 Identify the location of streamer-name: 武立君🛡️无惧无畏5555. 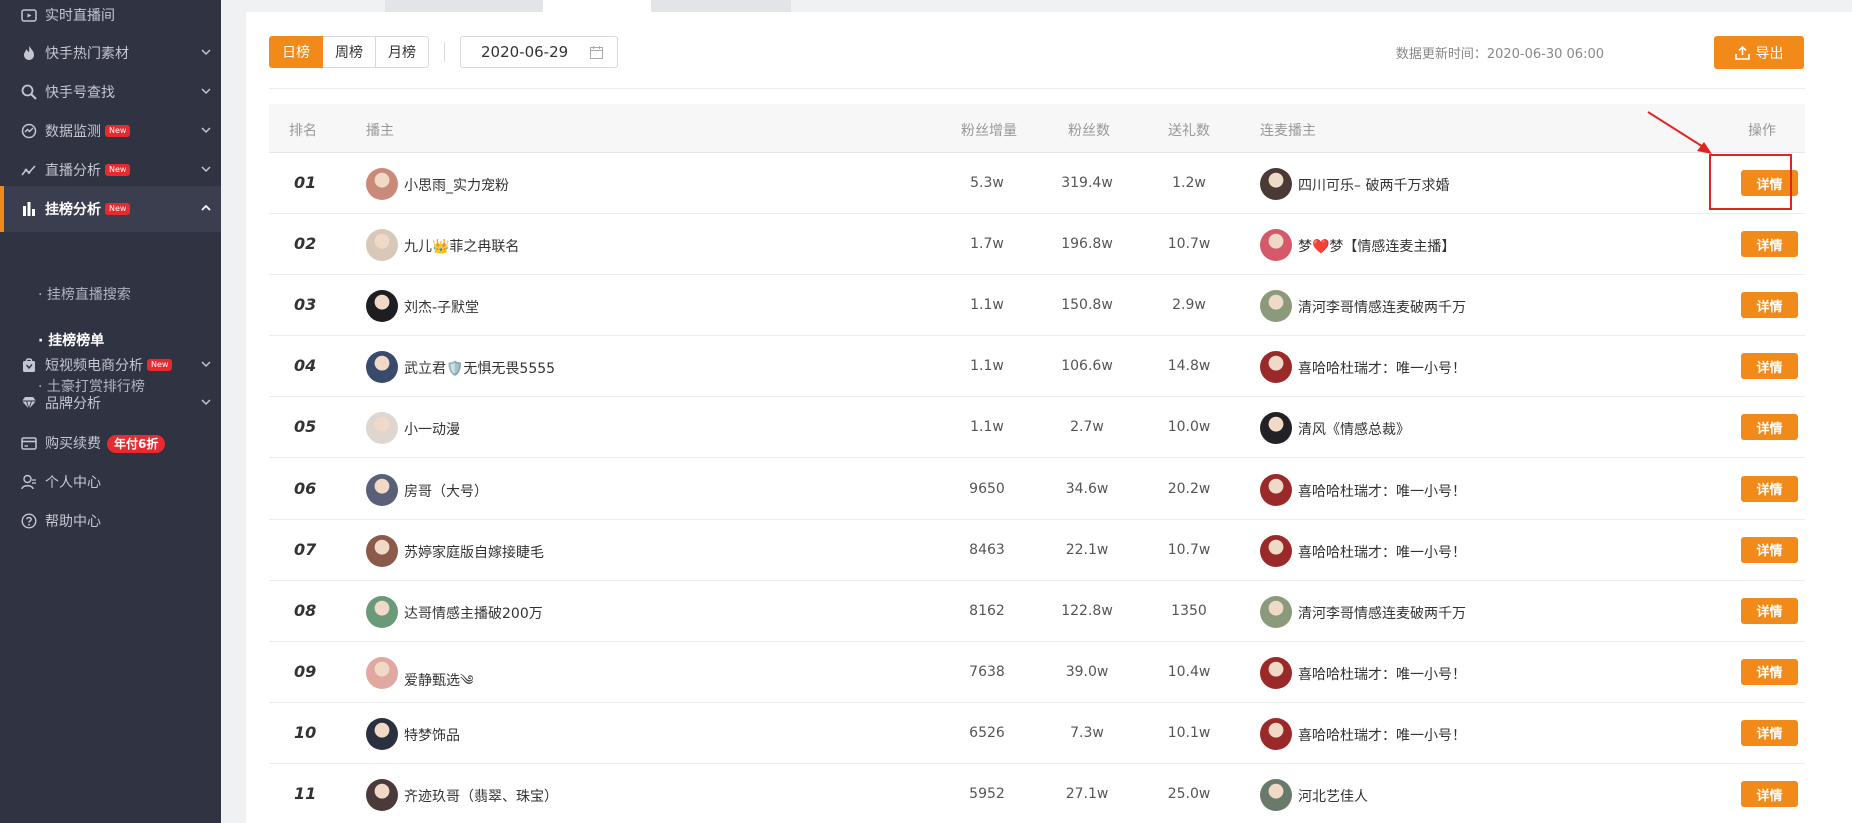
(479, 368).